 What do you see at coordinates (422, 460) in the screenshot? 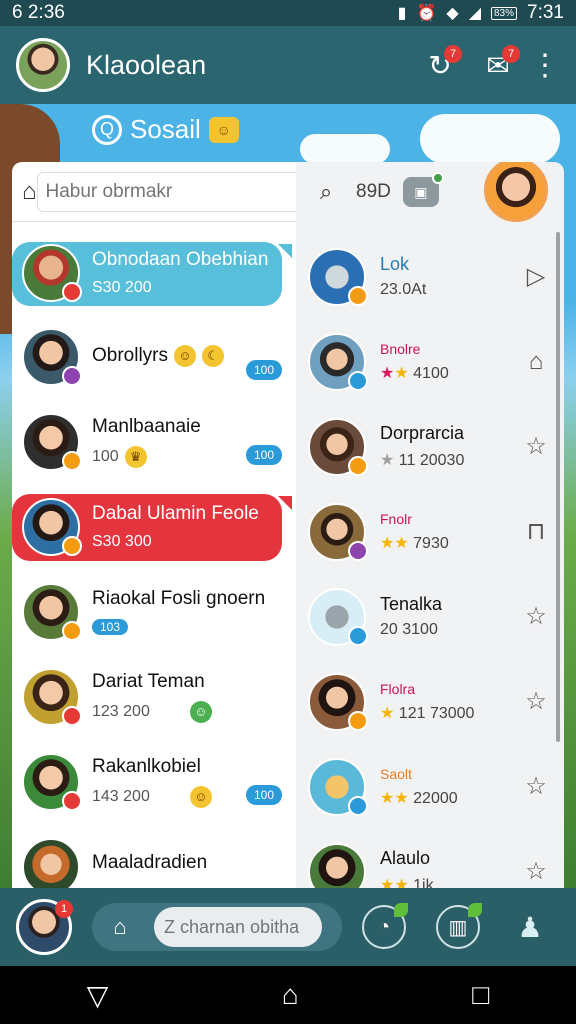
I see `contact-meta: ★ 11 20030` at bounding box center [422, 460].